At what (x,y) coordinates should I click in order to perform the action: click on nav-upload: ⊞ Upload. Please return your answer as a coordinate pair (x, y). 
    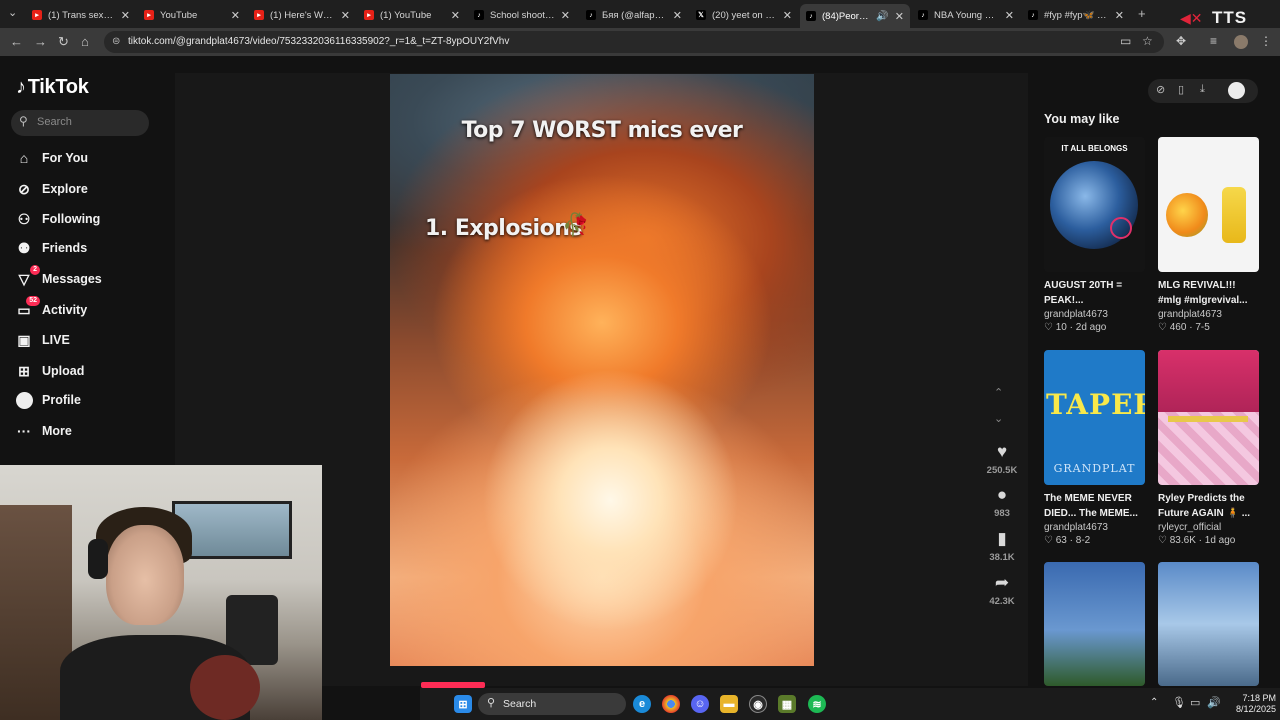
    Looking at the image, I should click on (49, 371).